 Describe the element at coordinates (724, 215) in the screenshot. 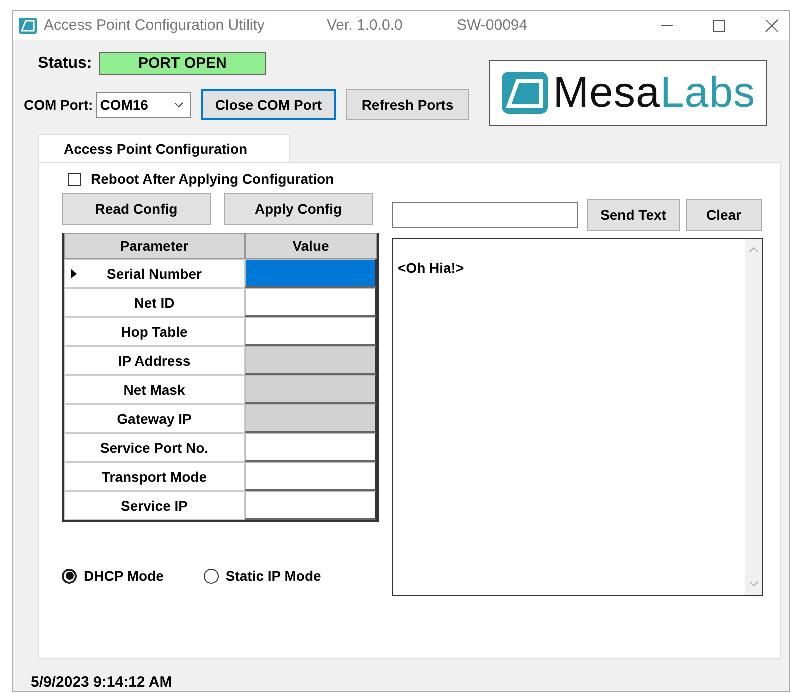

I see `clear-button: Clear` at that location.